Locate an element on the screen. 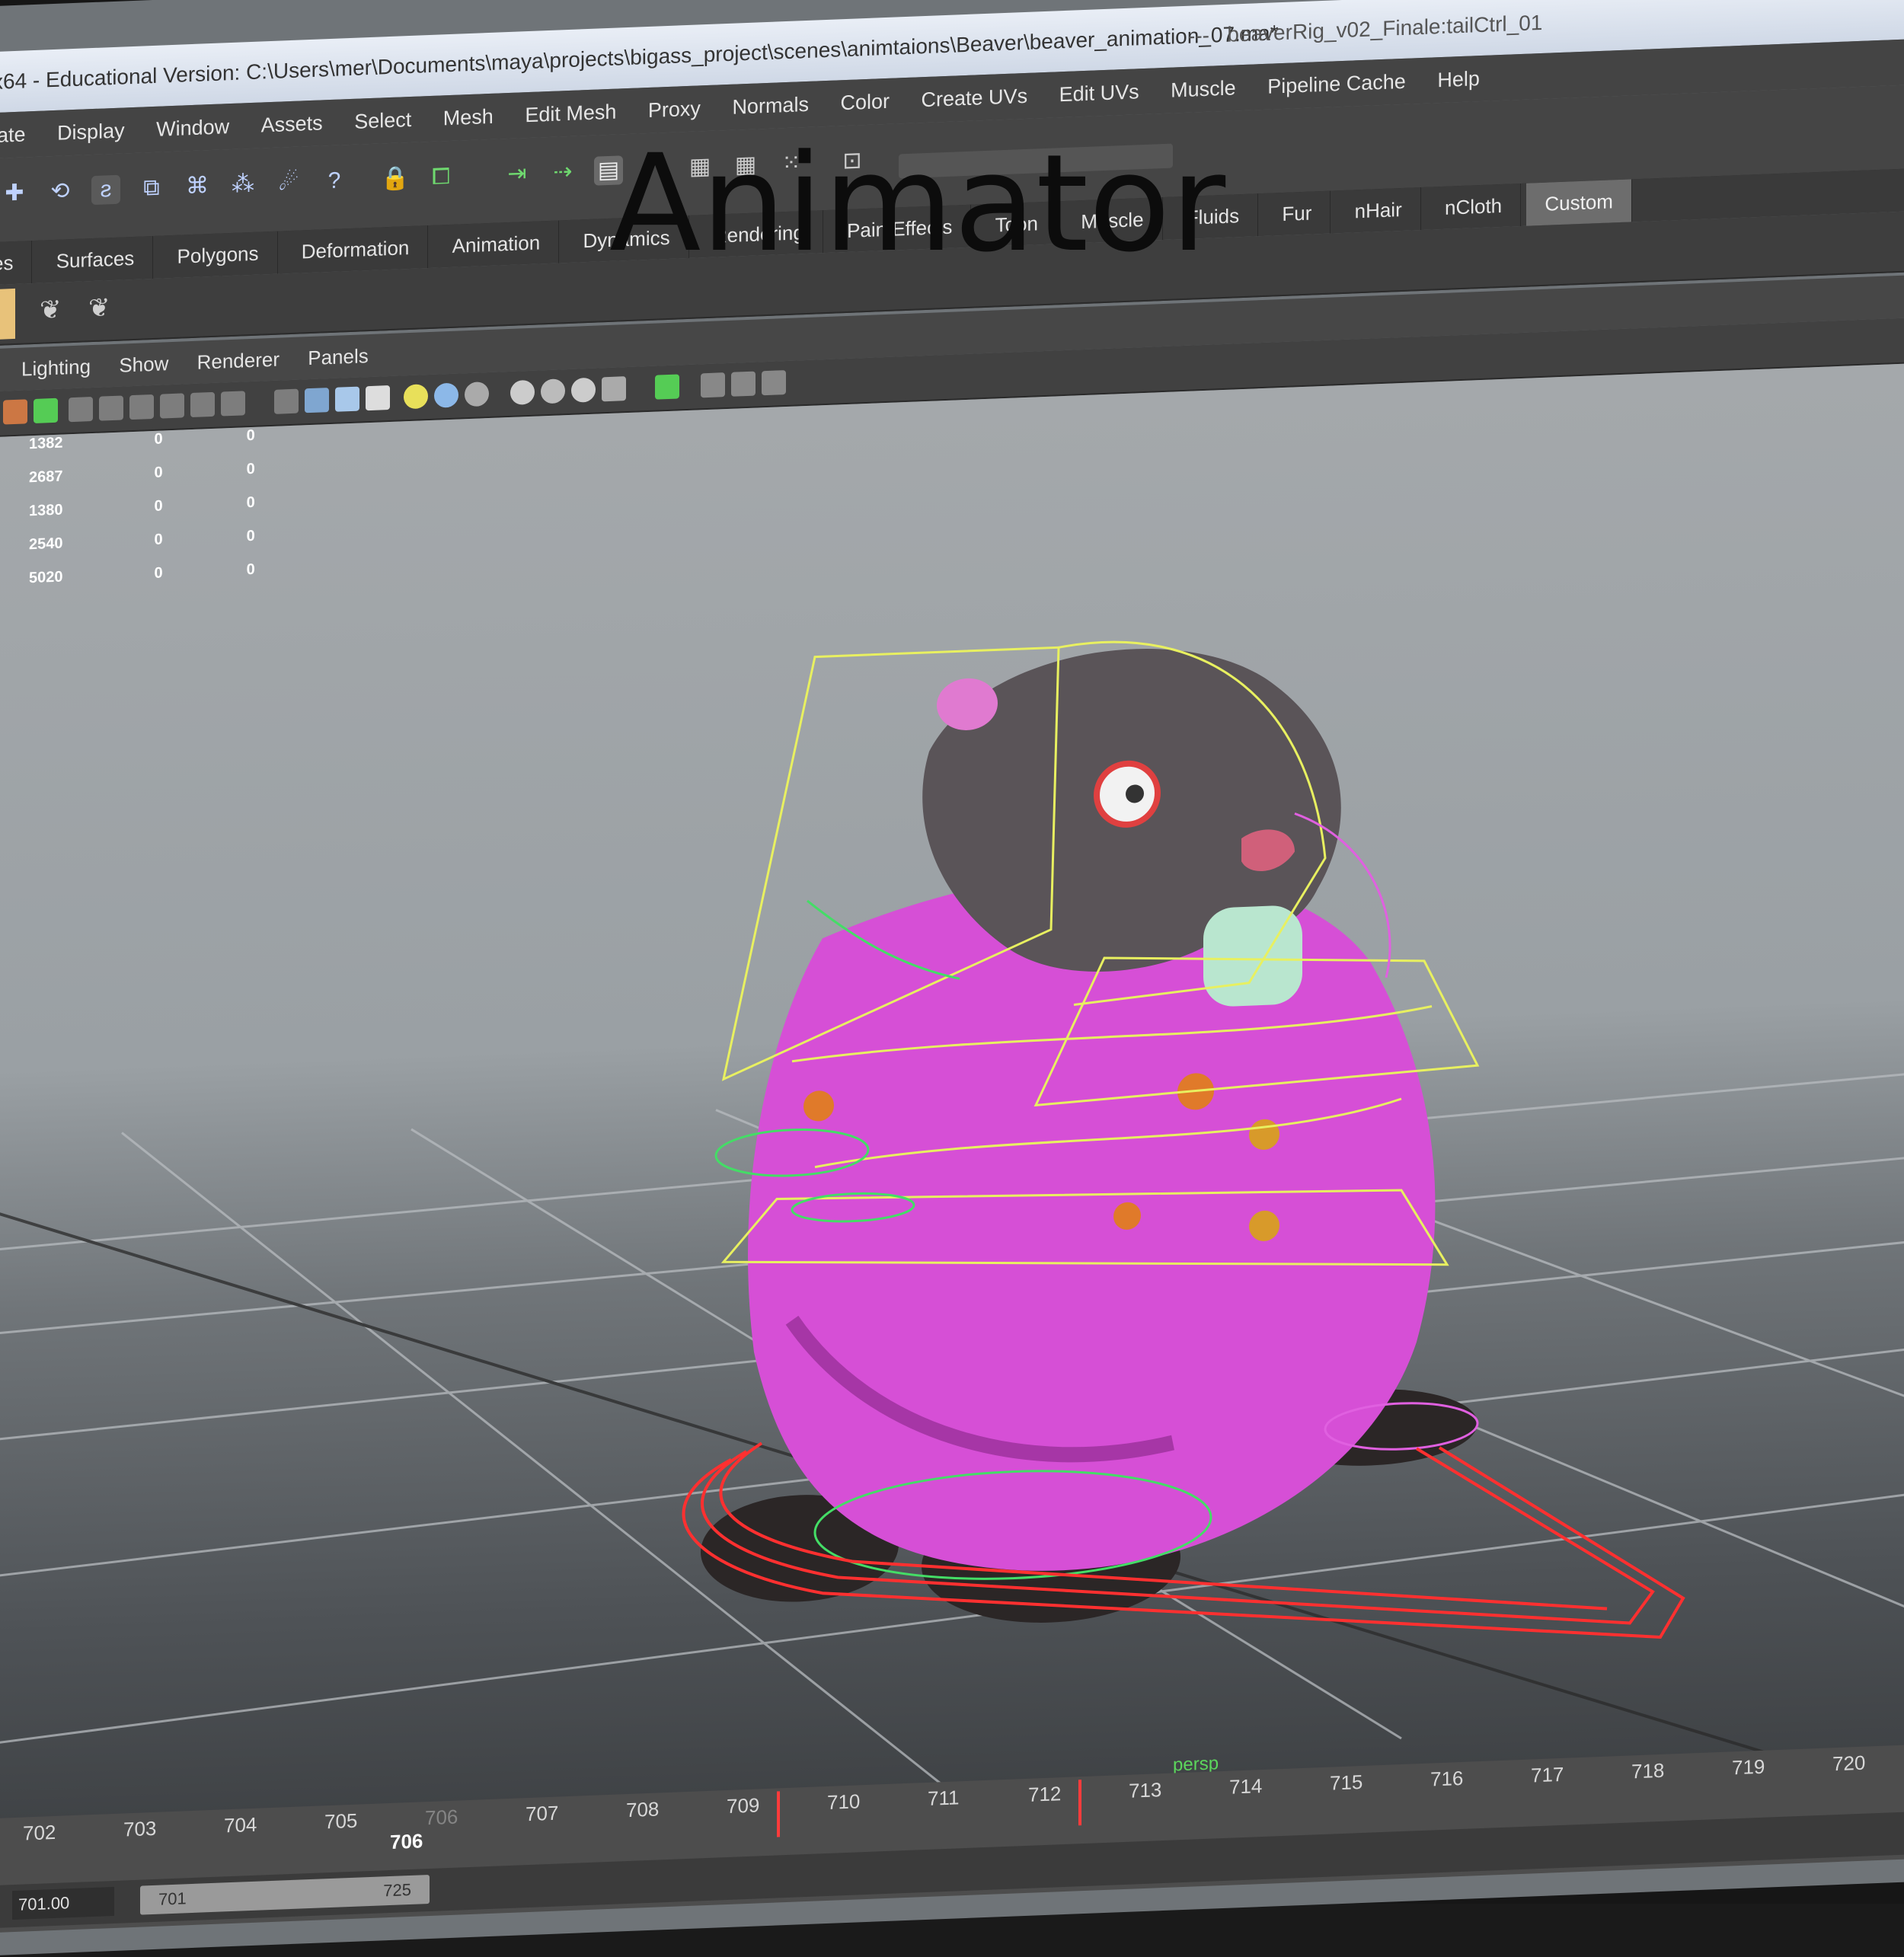  frame-tick: 711 is located at coordinates (944, 1798).